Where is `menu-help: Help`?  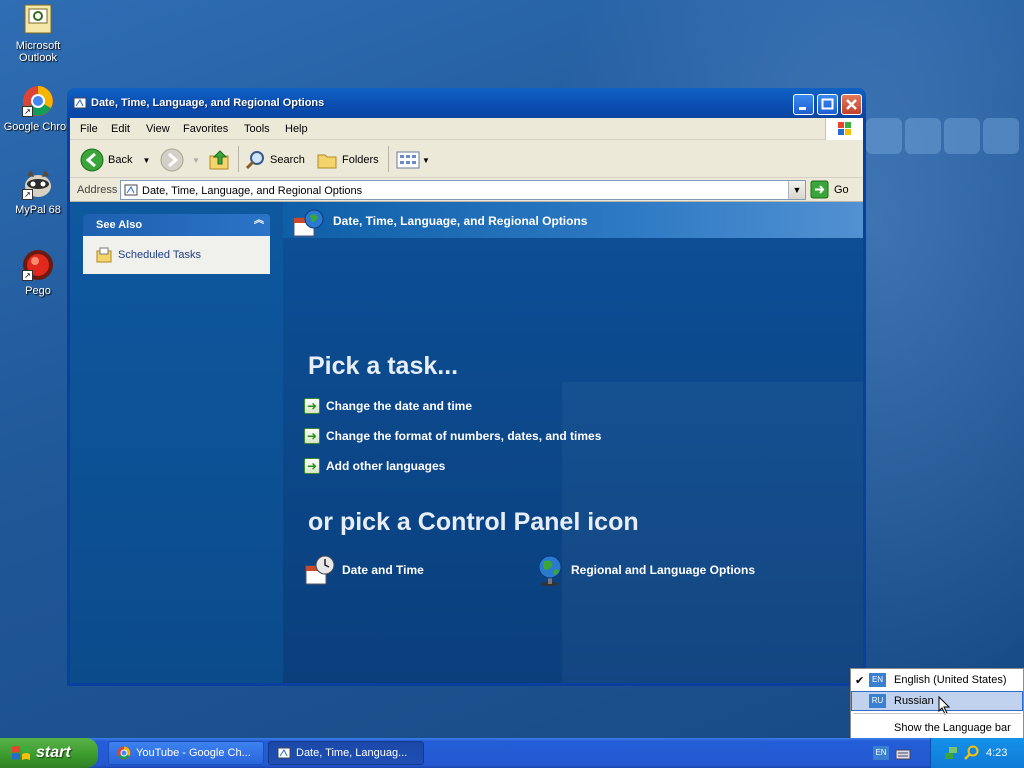 menu-help: Help is located at coordinates (296, 129).